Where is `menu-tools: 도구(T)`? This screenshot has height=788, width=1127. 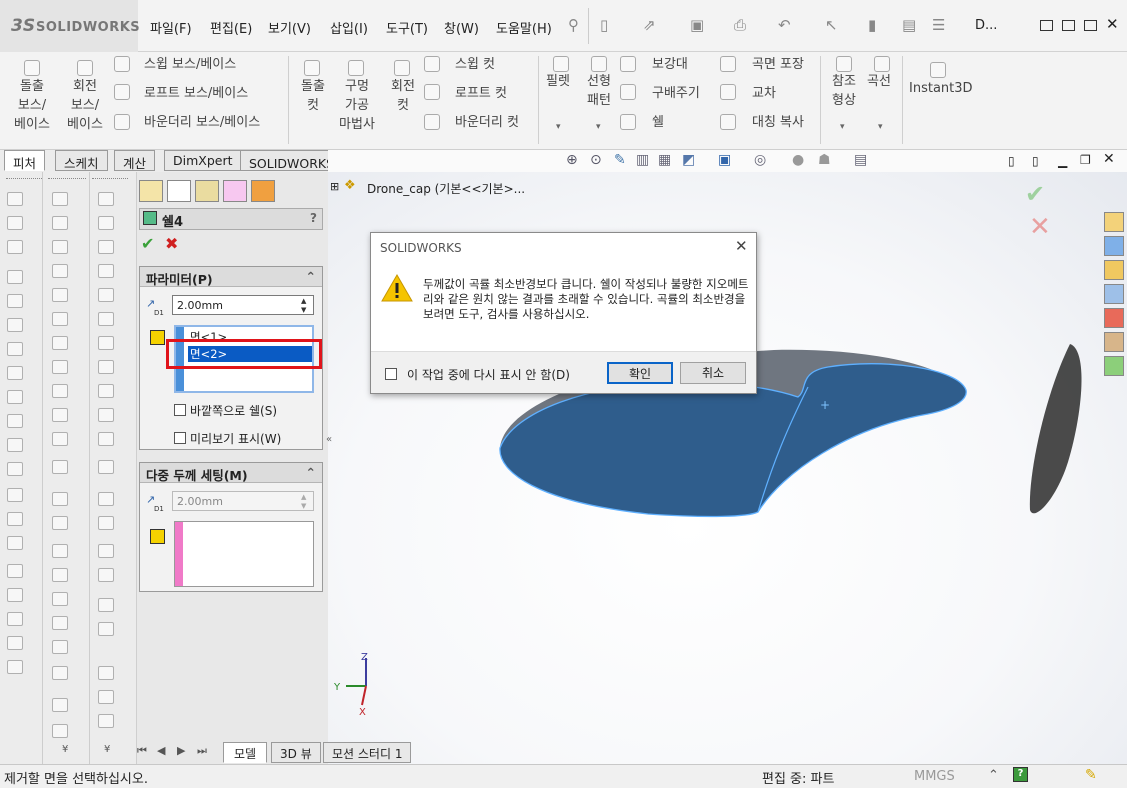 menu-tools: 도구(T) is located at coordinates (407, 27).